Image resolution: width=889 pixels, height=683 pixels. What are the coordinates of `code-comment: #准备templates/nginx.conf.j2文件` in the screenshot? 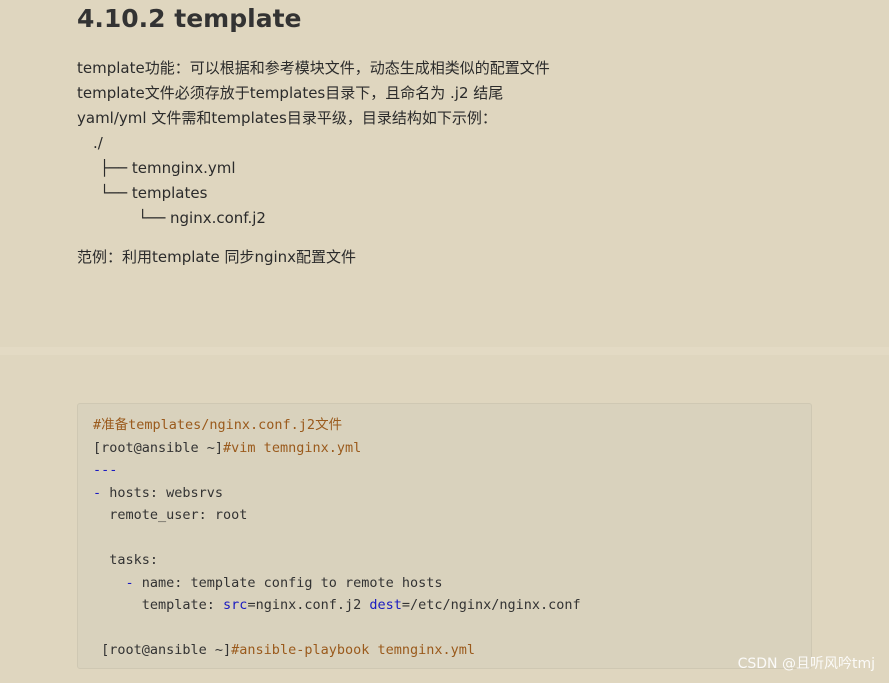 It's located at (218, 425).